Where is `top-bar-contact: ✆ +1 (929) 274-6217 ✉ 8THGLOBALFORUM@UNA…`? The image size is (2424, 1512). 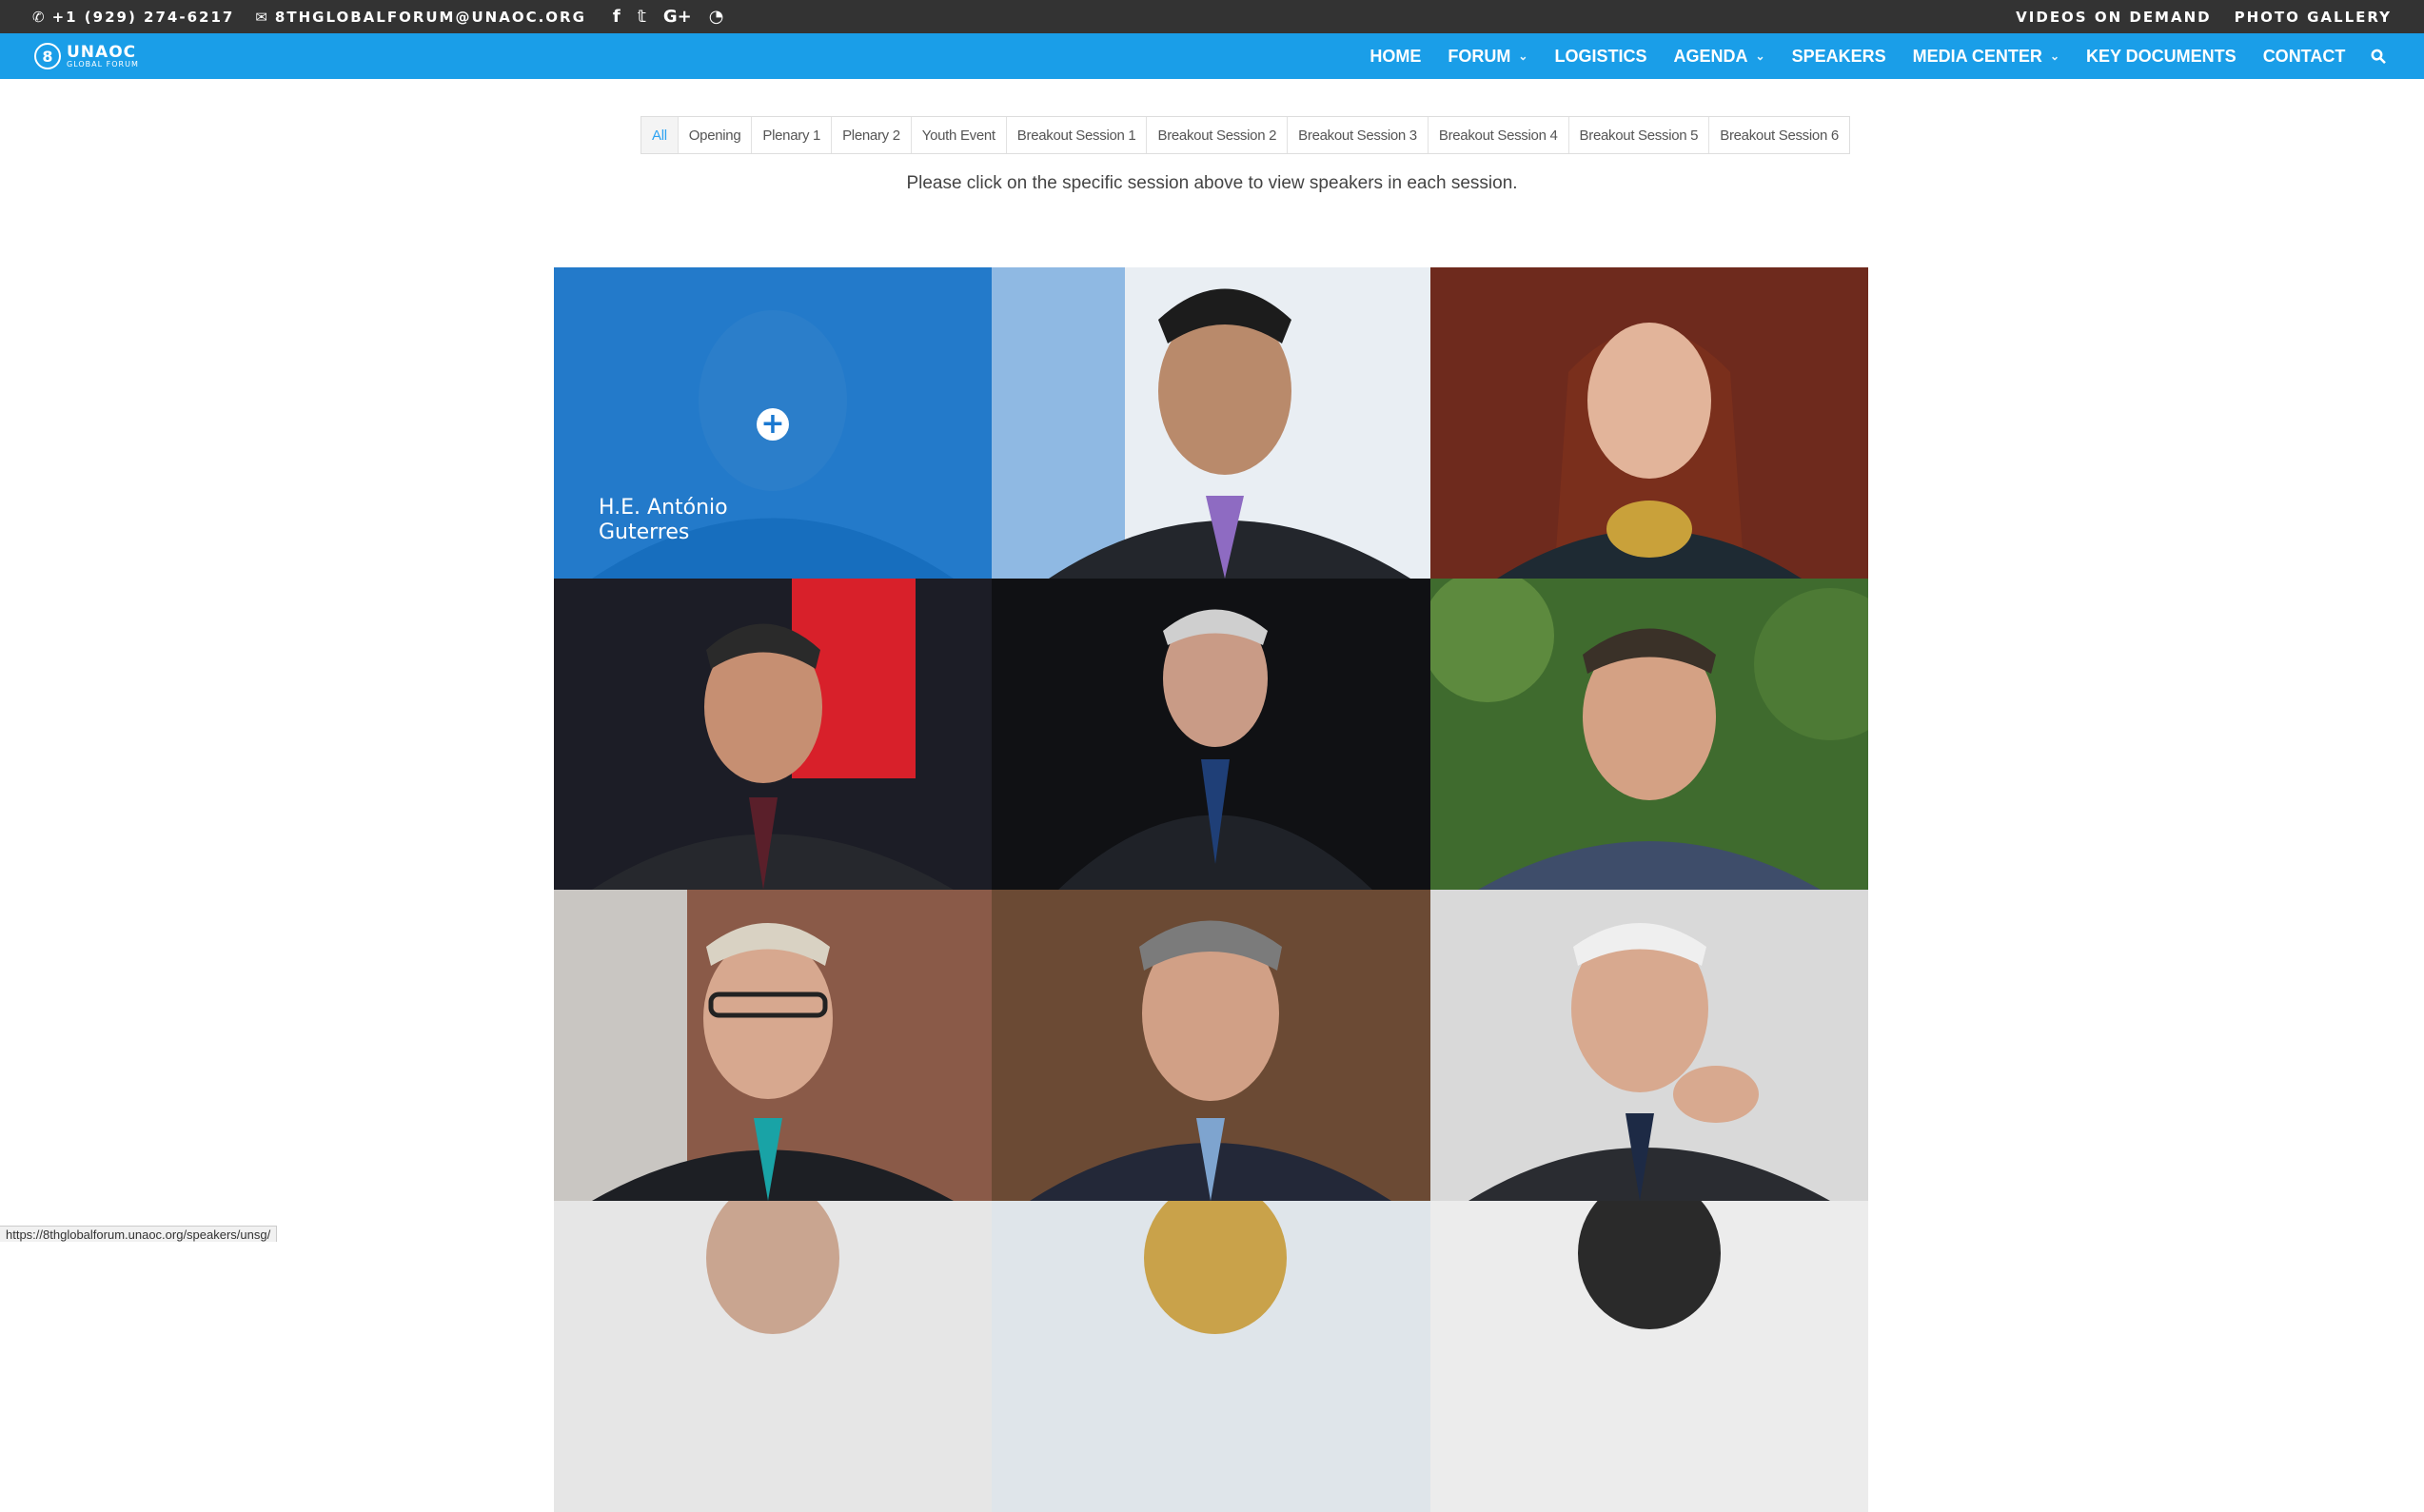
top-bar-contact: ✆ +1 (929) 274-6217 ✉ 8THGLOBALFORUM@UNA… is located at coordinates (377, 16).